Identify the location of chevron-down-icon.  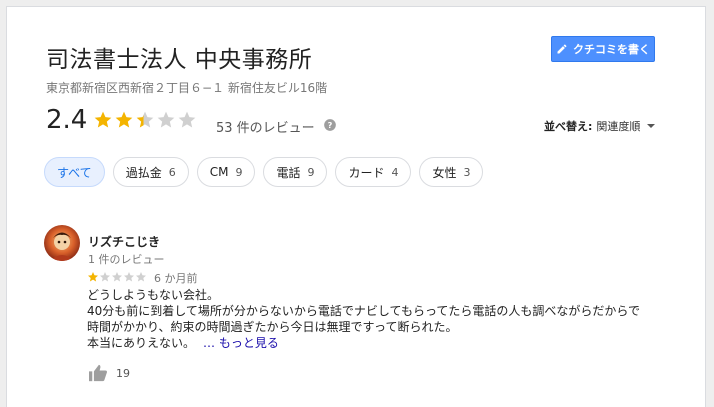
(651, 126).